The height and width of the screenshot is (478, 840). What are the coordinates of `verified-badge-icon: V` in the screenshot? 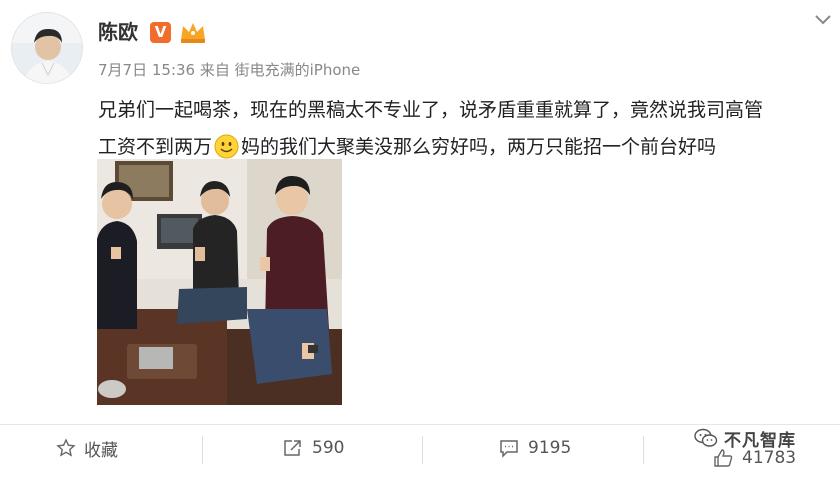 It's located at (160, 32).